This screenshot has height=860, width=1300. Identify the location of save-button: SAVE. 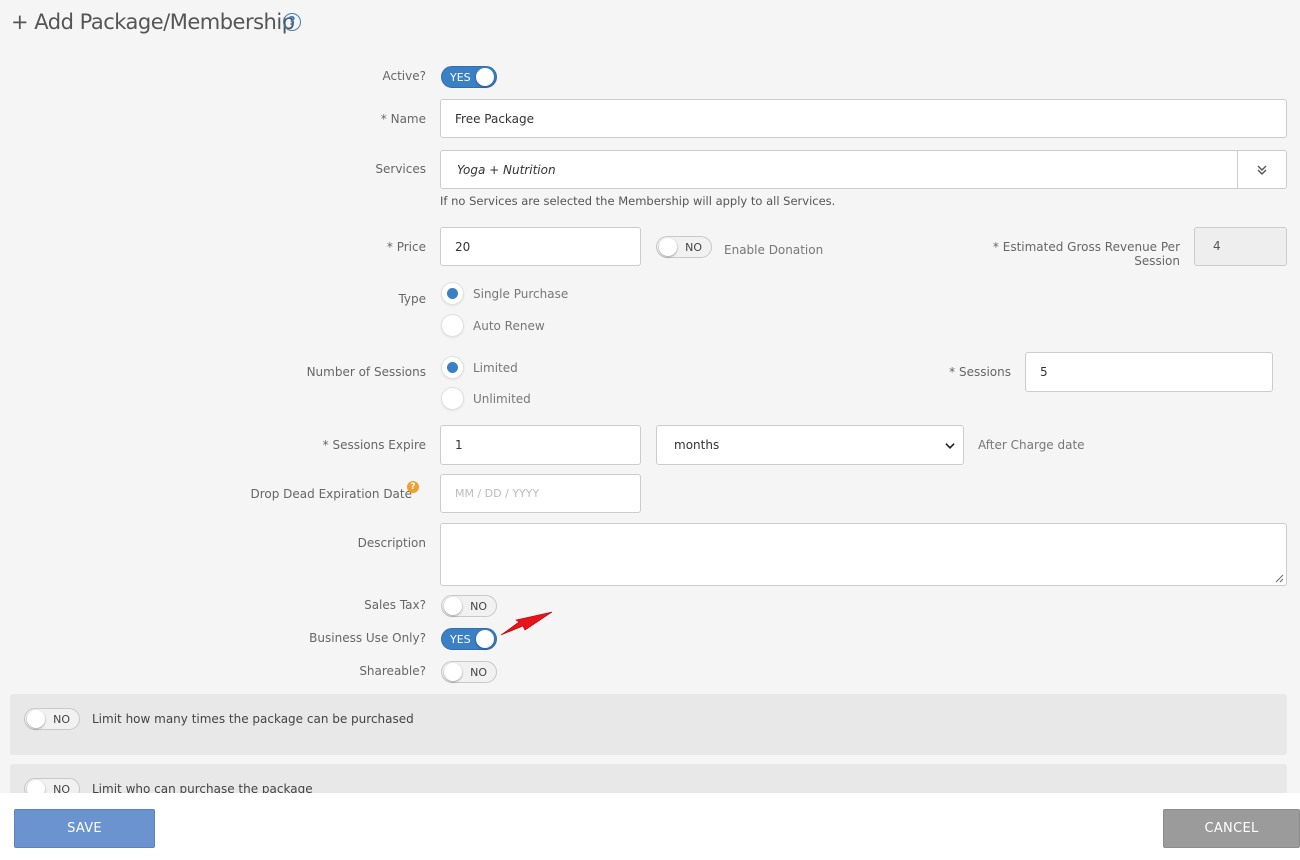
(84, 828).